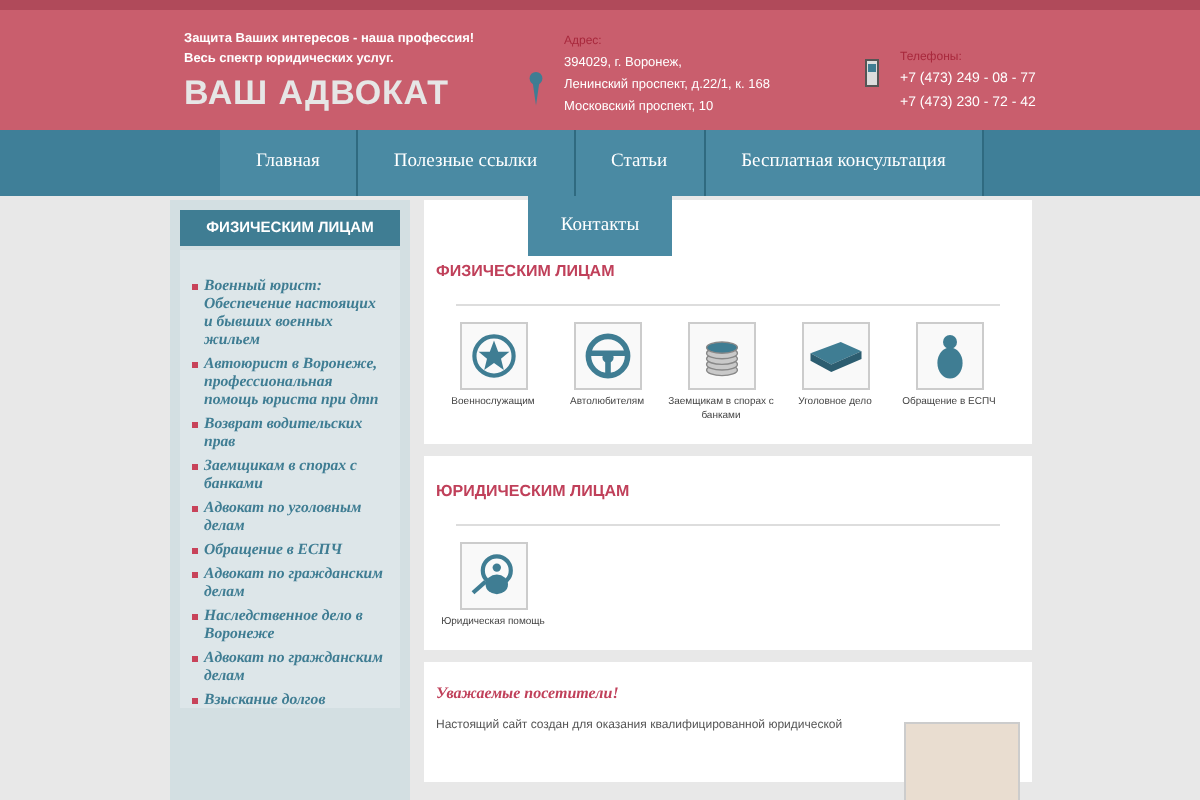 Image resolution: width=1200 pixels, height=800 pixels. What do you see at coordinates (962, 761) in the screenshot?
I see `photo-placeholder` at bounding box center [962, 761].